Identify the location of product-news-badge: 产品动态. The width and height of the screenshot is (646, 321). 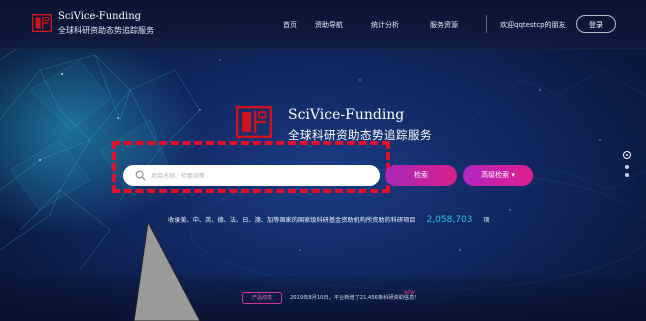
(262, 298).